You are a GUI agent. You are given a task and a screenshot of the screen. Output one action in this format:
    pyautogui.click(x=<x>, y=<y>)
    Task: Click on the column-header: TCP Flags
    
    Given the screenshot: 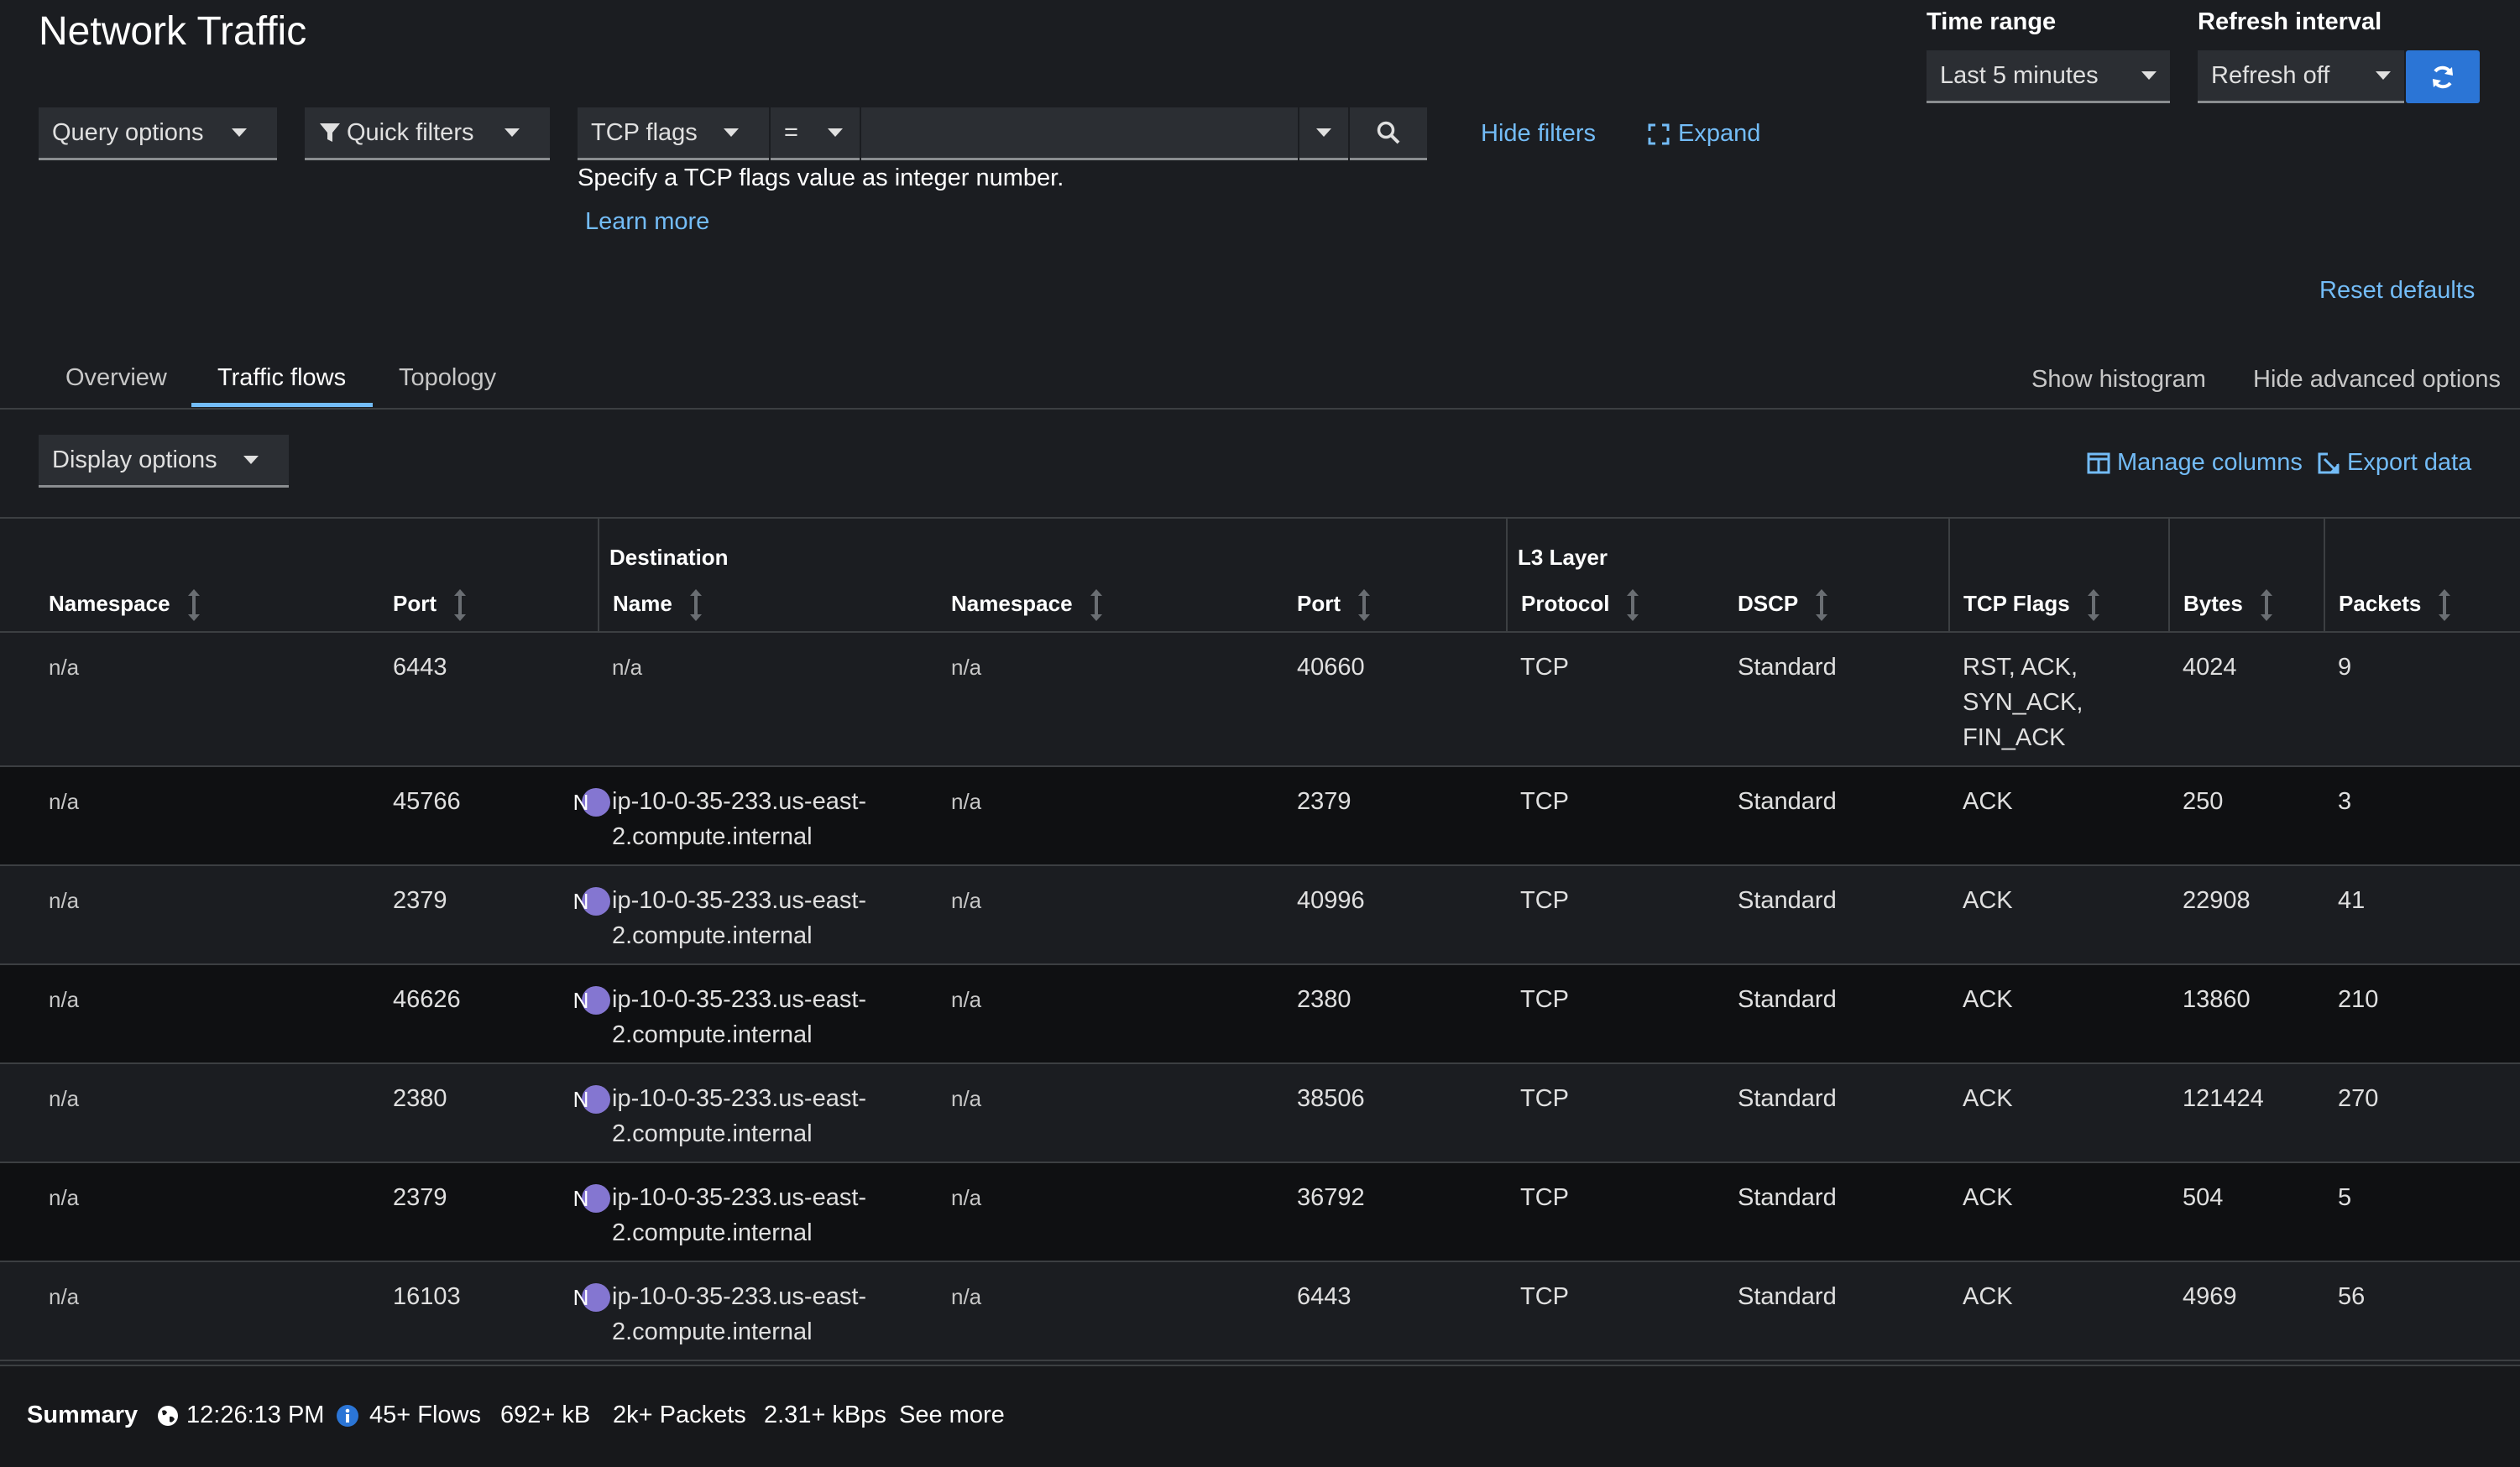 What is the action you would take?
    pyautogui.click(x=2059, y=605)
    